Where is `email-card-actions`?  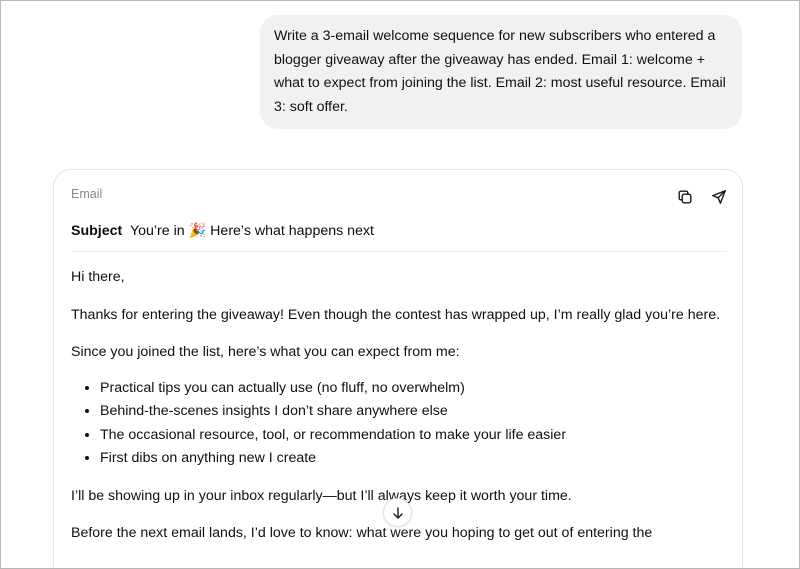
email-card-actions is located at coordinates (702, 197).